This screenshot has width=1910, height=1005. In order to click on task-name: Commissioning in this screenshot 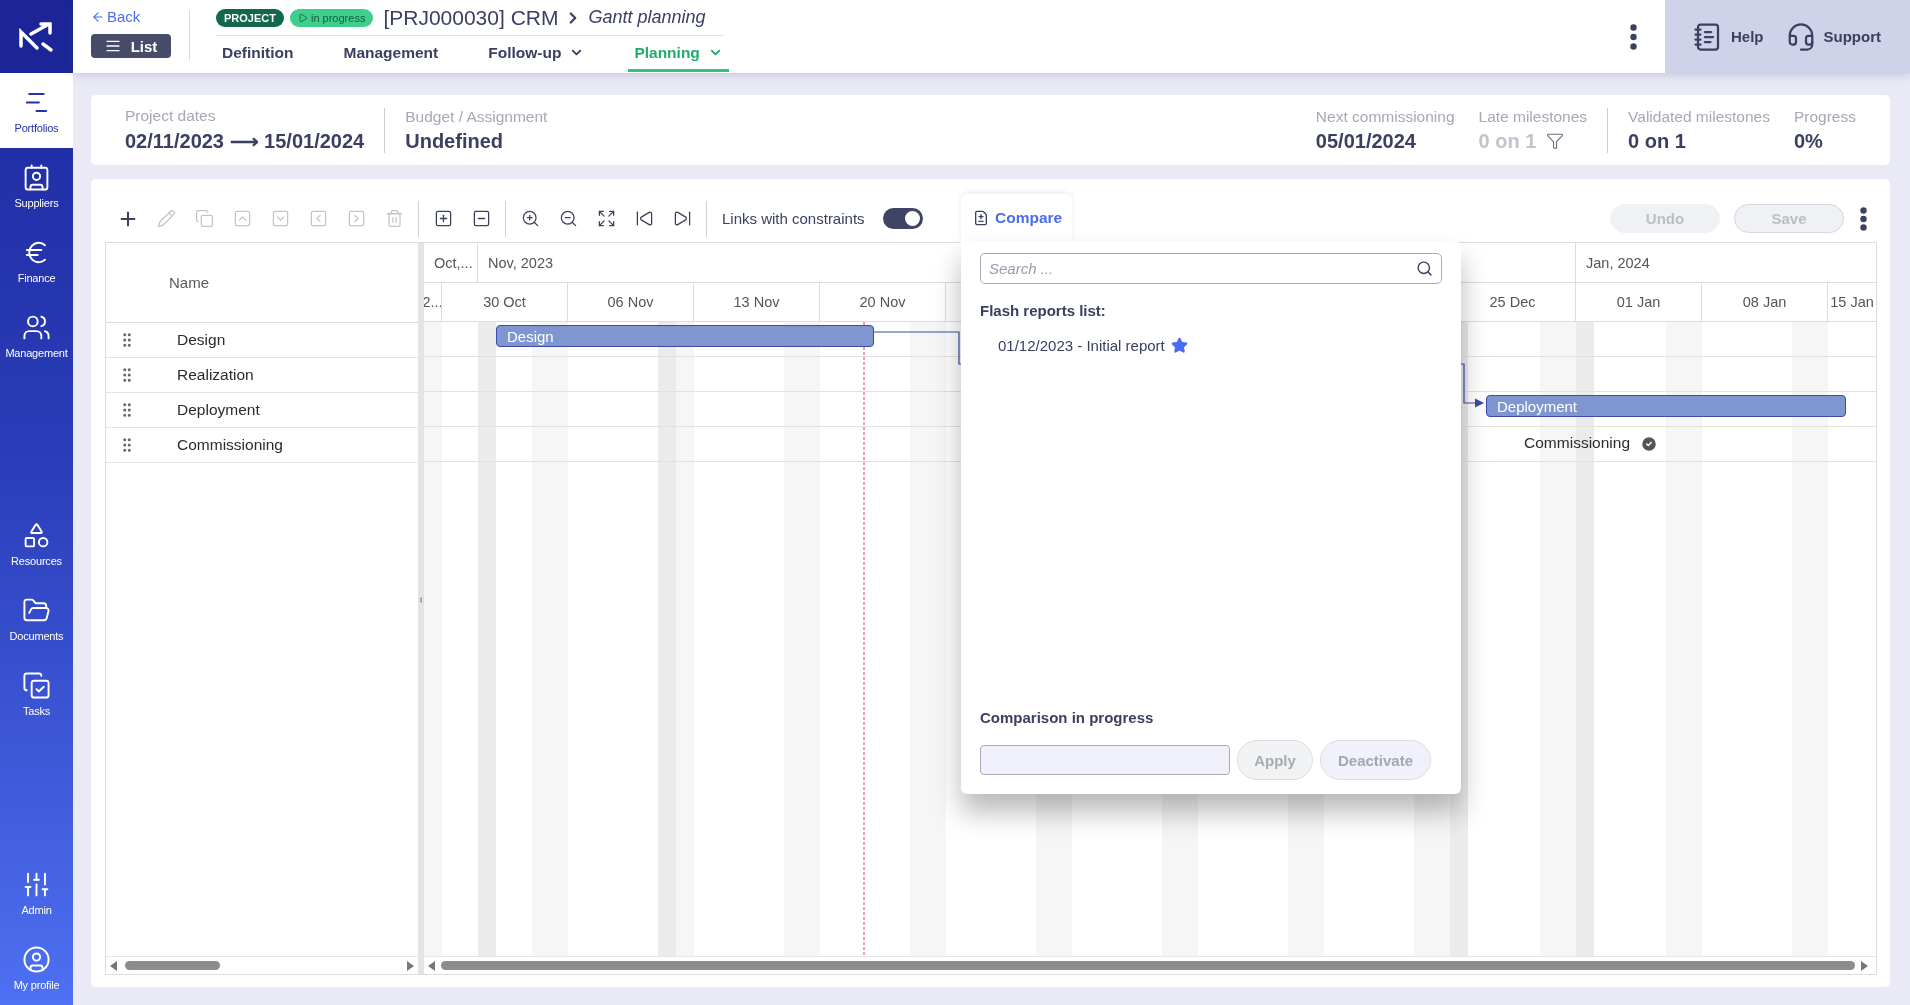, I will do `click(230, 445)`.